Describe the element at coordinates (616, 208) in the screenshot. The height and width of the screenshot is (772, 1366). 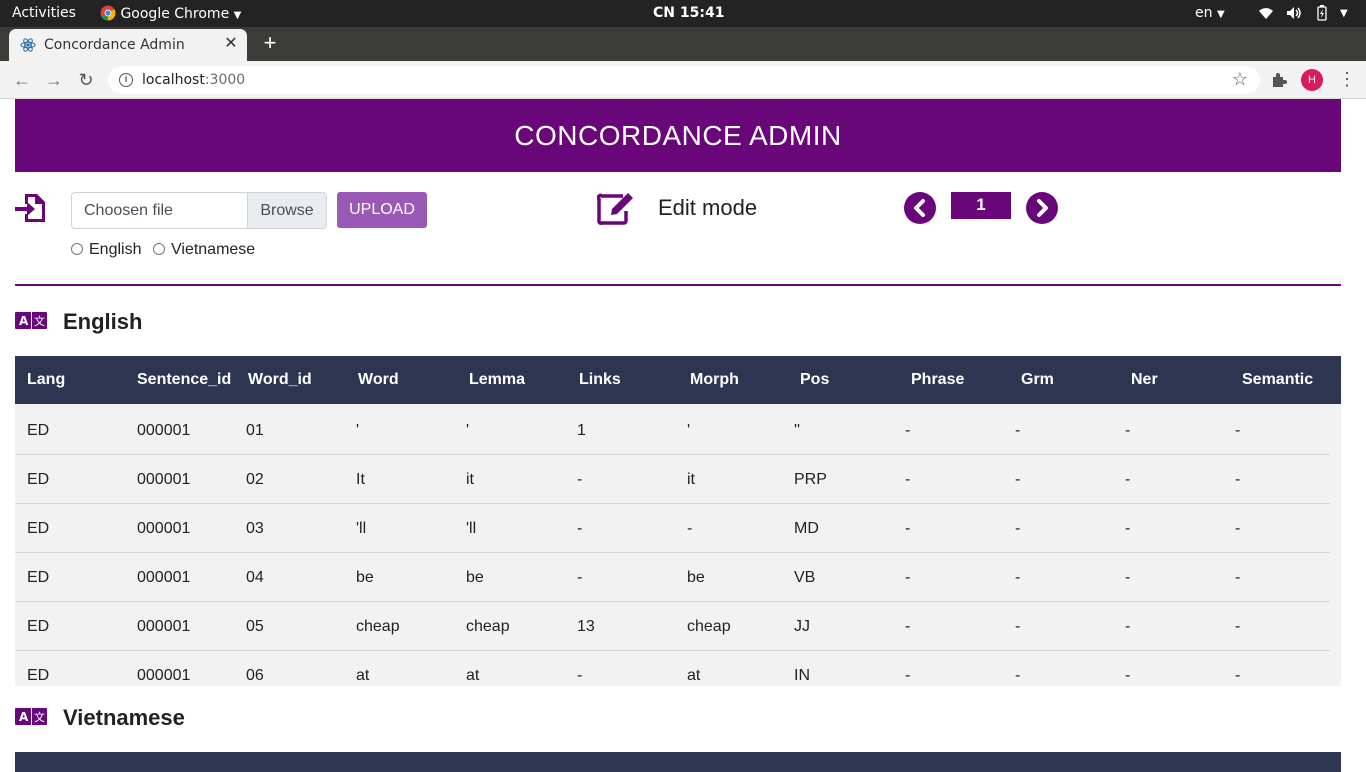
I see `edit-icon` at that location.